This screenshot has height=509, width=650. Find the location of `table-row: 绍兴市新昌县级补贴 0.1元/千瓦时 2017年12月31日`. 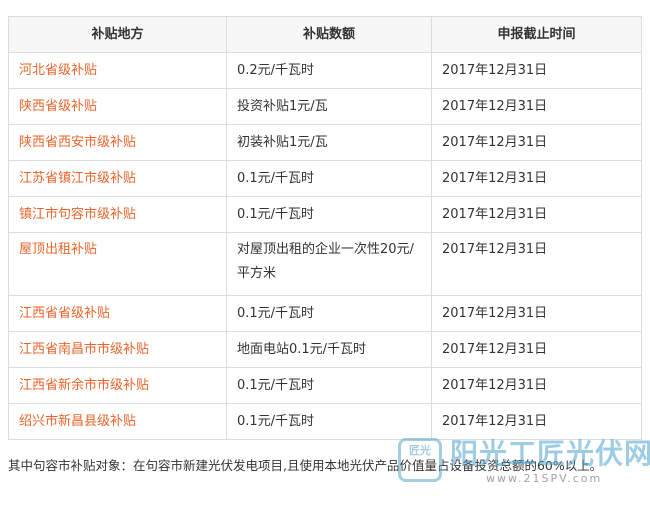

table-row: 绍兴市新昌县级补贴 0.1元/千瓦时 2017年12月31日 is located at coordinates (325, 421).